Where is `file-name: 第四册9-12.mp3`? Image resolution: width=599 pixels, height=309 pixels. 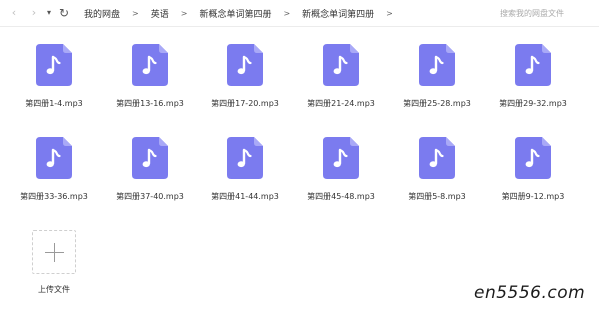
file-name: 第四册9-12.mp3 is located at coordinates (533, 196).